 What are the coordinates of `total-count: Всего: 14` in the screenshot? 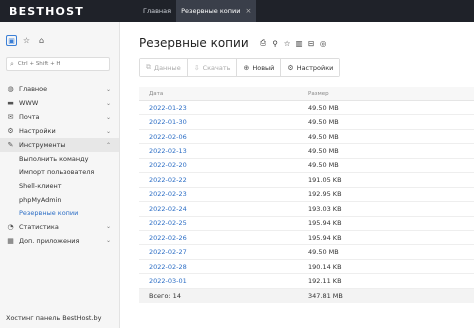 It's located at (165, 295).